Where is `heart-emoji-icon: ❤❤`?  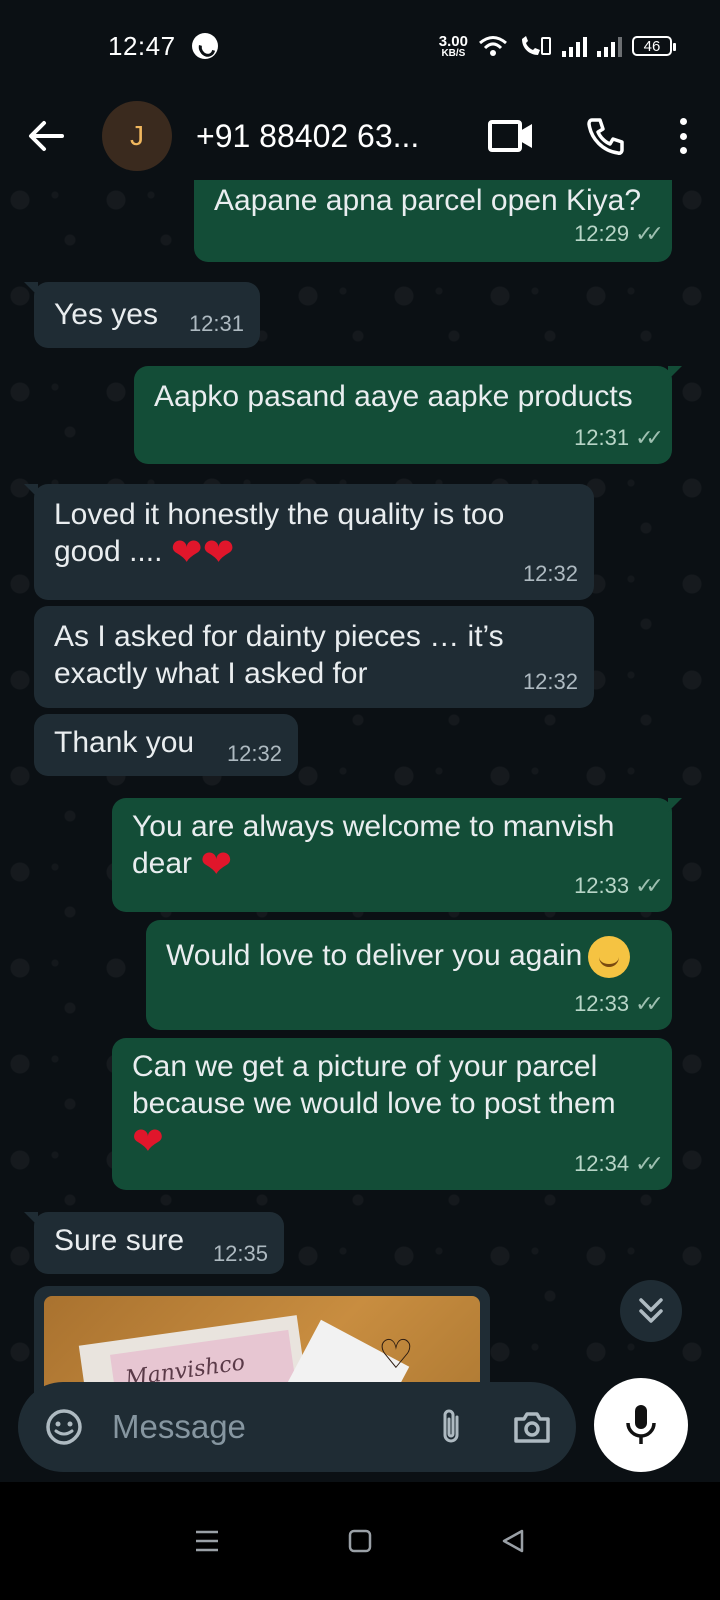
heart-emoji-icon: ❤❤ is located at coordinates (202, 553).